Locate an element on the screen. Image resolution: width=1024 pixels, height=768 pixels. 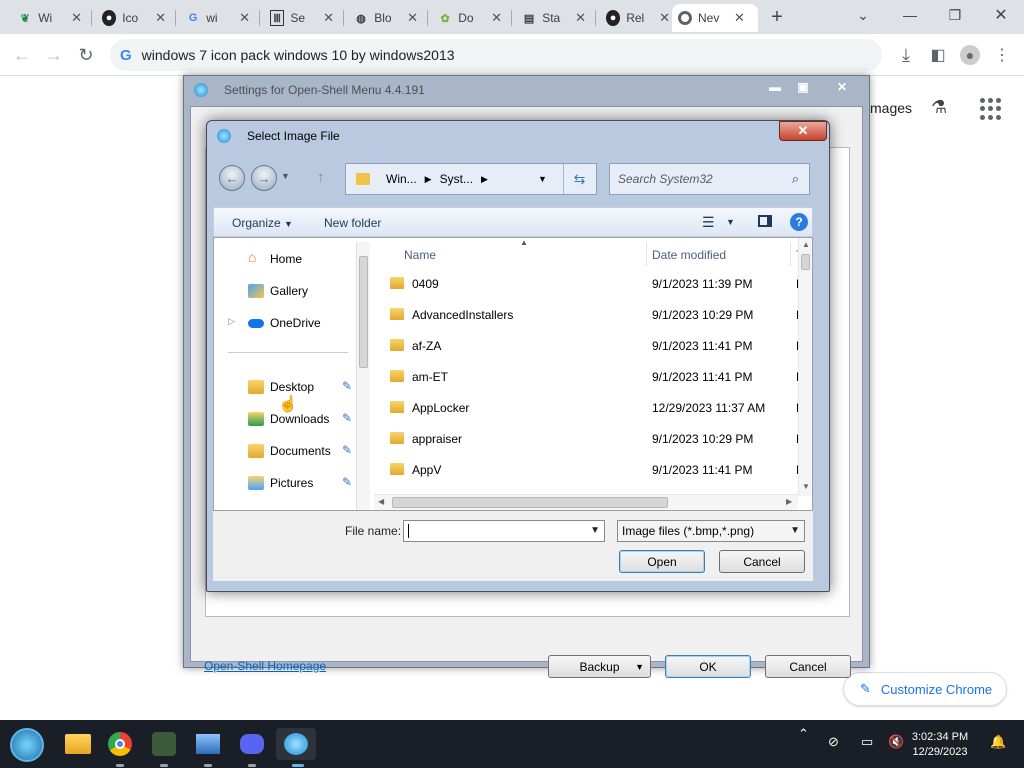
chrome-icon is located at coordinates (120, 744).